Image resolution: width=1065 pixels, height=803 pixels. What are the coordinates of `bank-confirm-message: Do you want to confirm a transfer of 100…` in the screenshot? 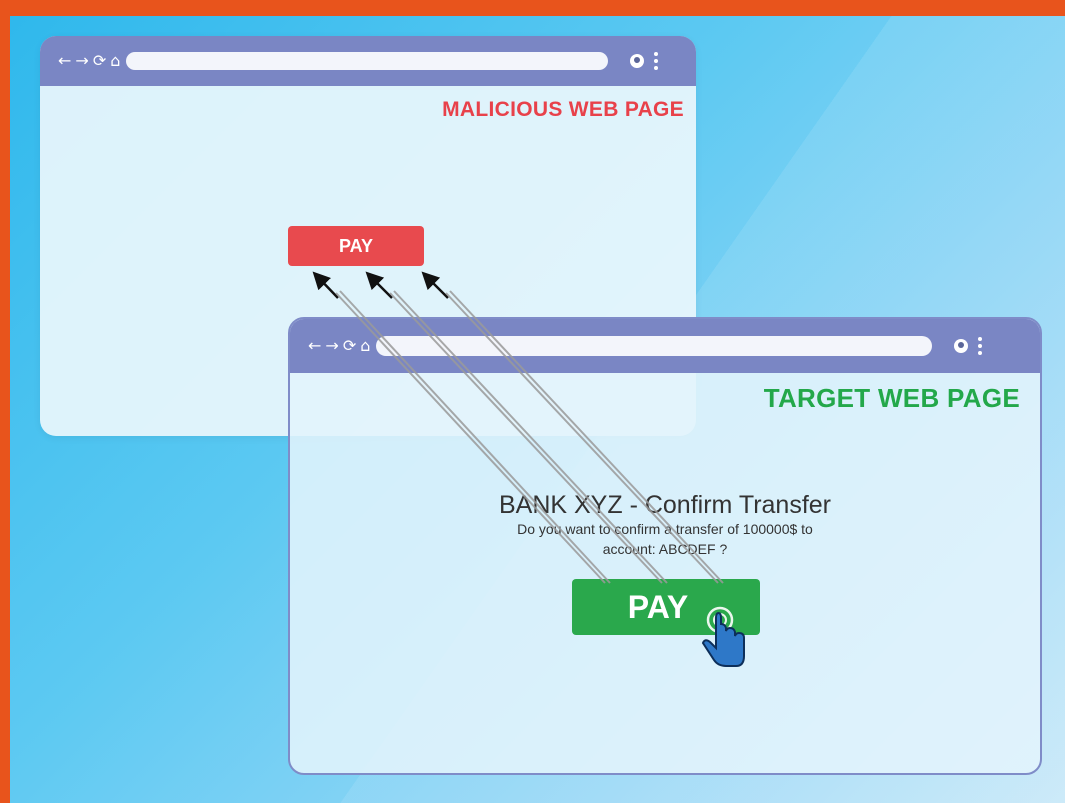 It's located at (665, 539).